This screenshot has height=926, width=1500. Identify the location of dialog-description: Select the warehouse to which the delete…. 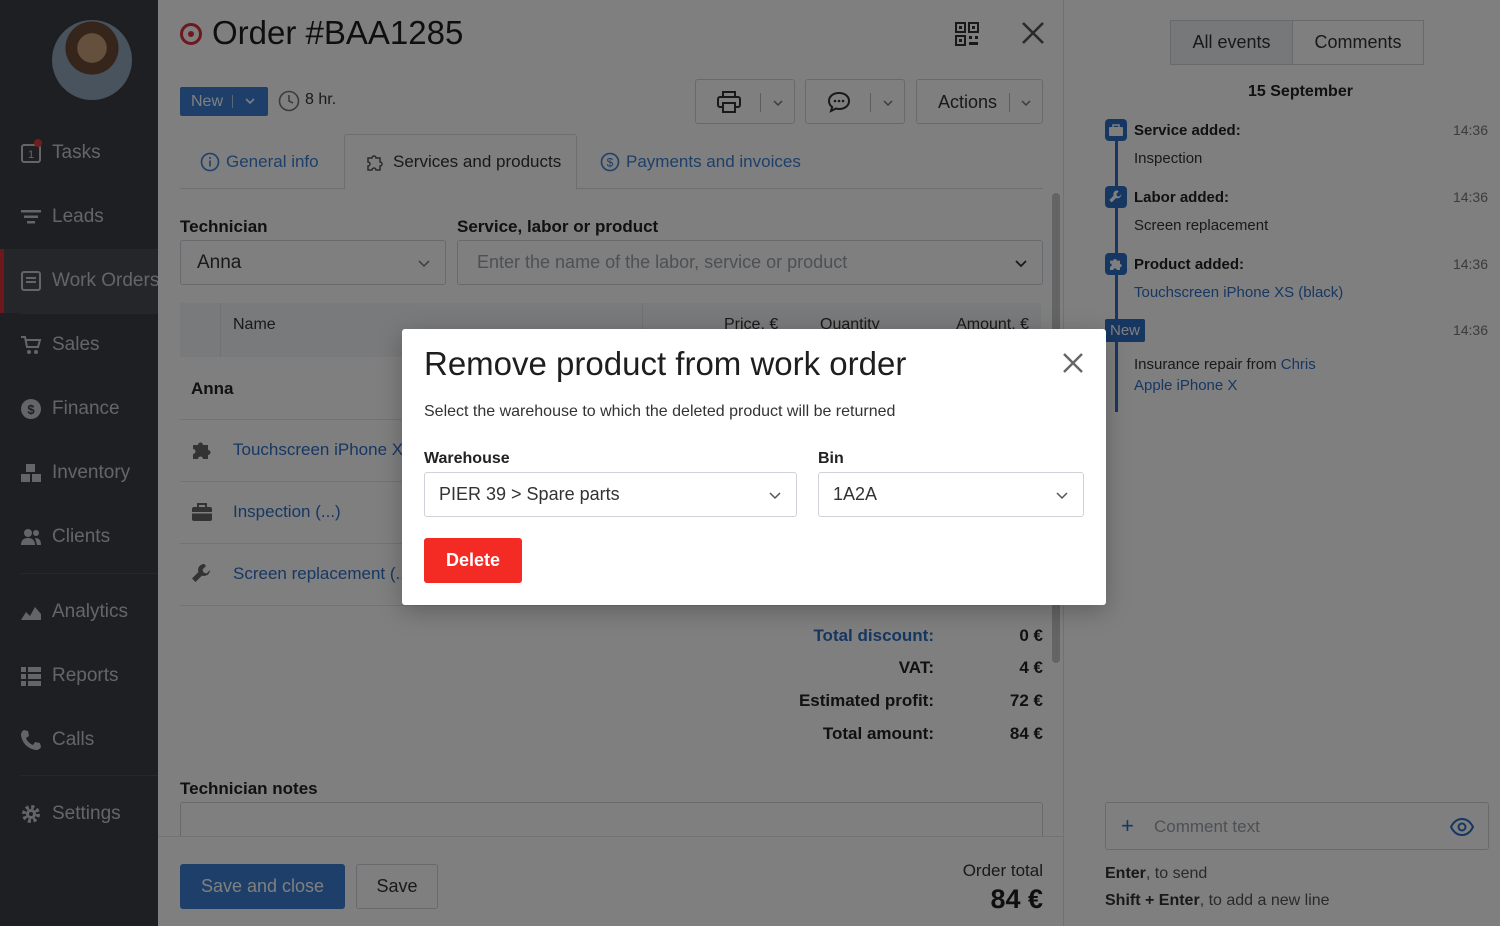
(660, 411).